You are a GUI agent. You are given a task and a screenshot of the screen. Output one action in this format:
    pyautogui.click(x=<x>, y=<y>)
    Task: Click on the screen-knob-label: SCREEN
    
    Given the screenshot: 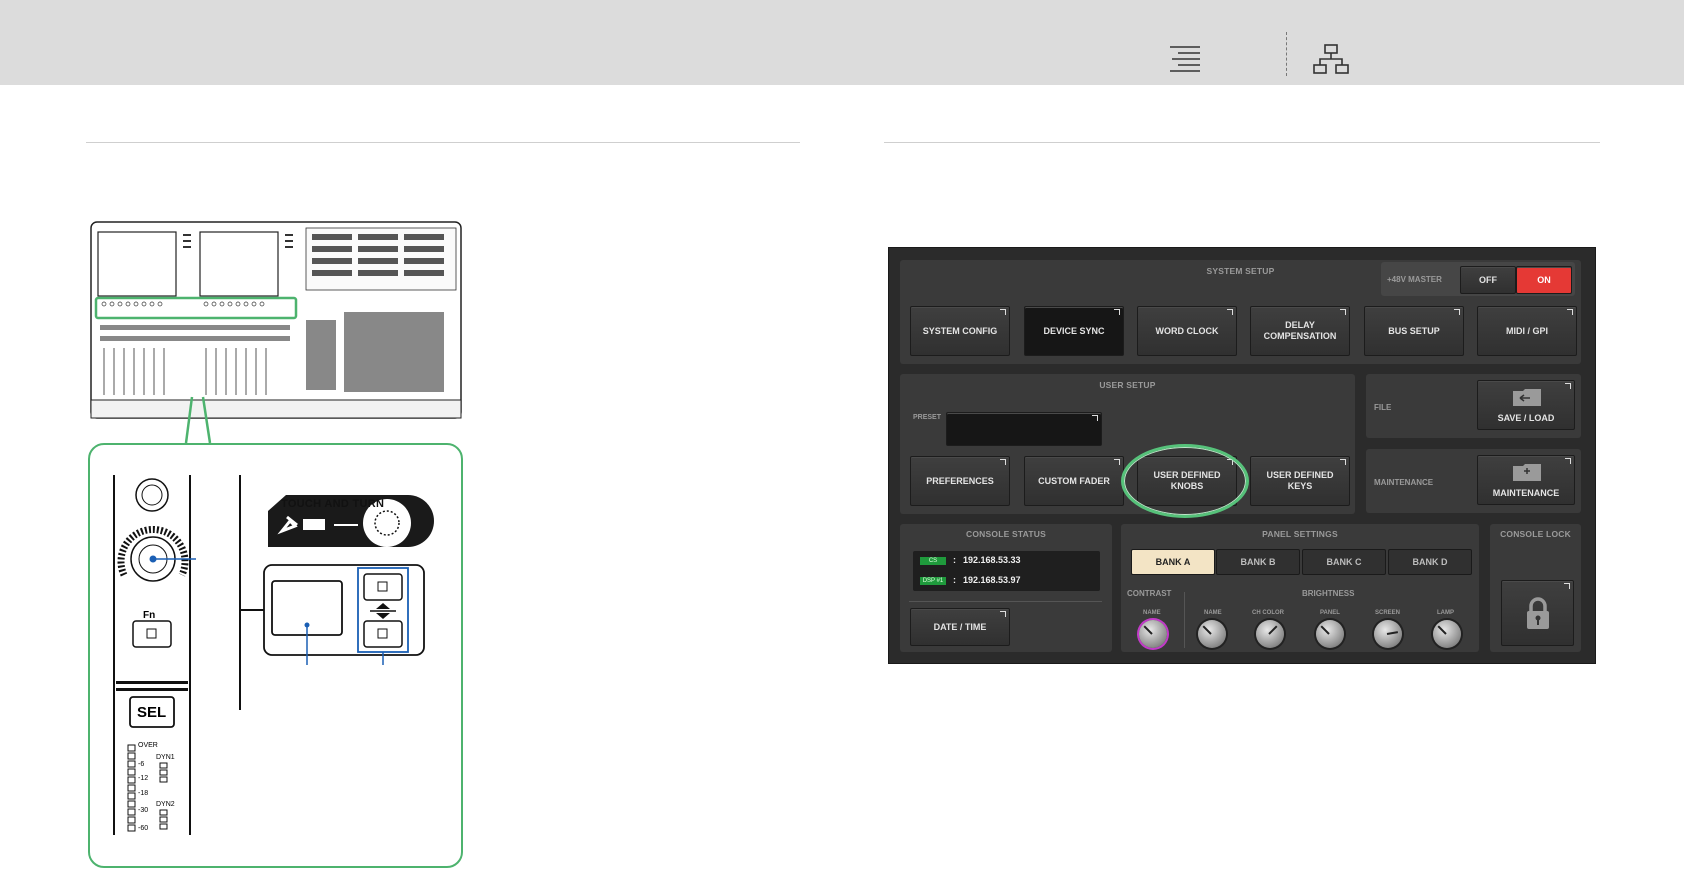 What is the action you would take?
    pyautogui.click(x=1388, y=613)
    